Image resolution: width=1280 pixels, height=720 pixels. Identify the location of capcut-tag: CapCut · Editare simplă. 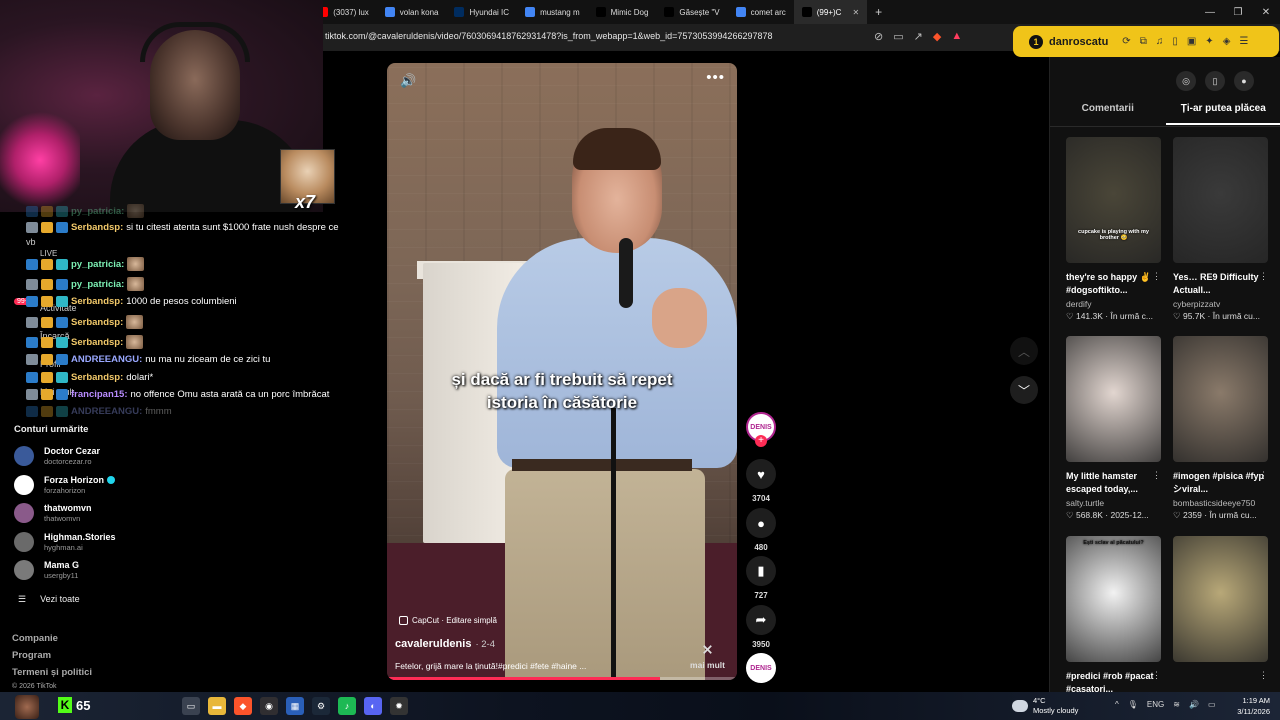
(448, 620).